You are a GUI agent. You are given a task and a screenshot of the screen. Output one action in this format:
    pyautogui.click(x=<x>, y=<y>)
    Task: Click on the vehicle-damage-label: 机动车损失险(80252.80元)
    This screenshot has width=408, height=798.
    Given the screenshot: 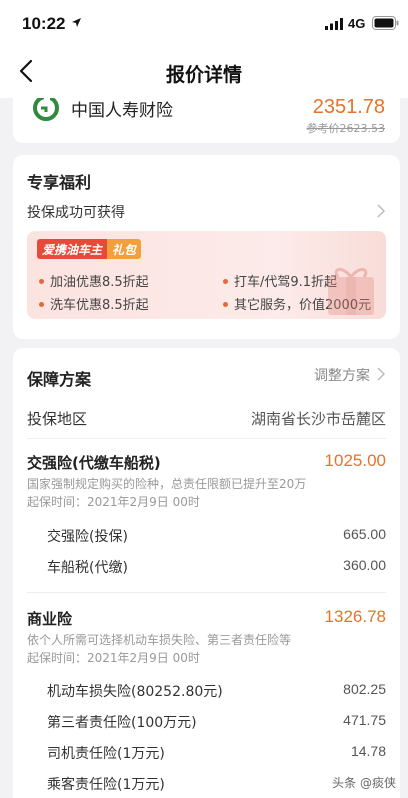 What is the action you would take?
    pyautogui.click(x=135, y=692)
    